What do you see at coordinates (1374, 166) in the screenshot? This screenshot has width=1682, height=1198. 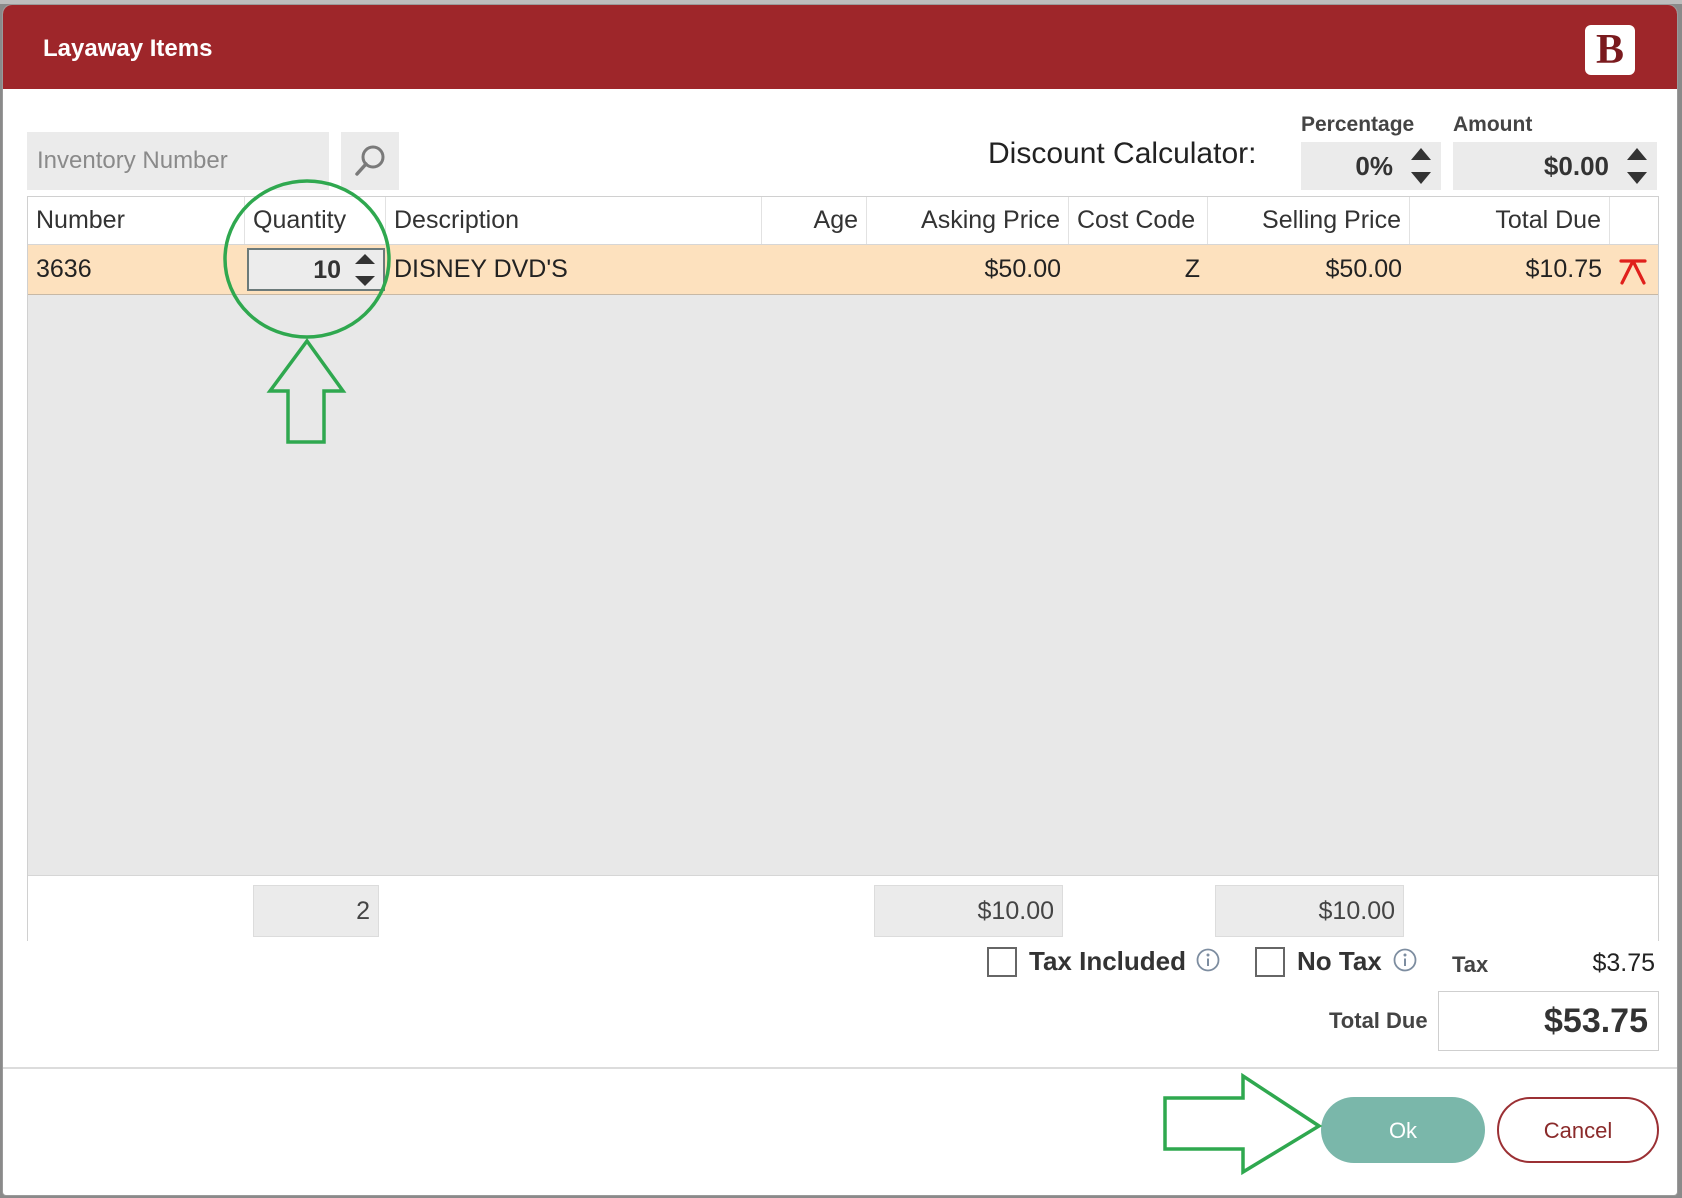 I see `percentage-value: 0%` at bounding box center [1374, 166].